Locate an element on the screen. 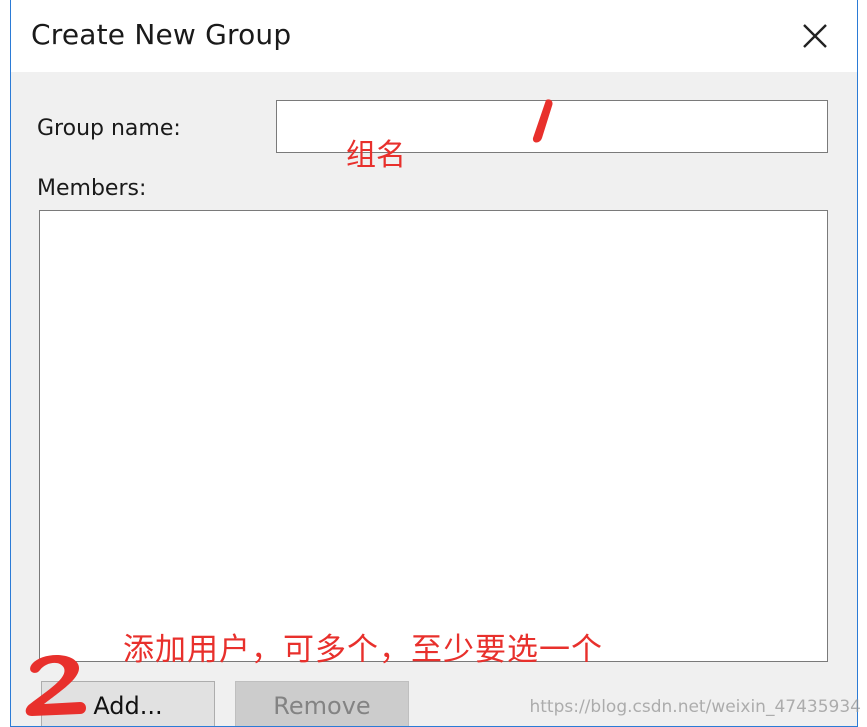  members-label: Members: is located at coordinates (92, 188).